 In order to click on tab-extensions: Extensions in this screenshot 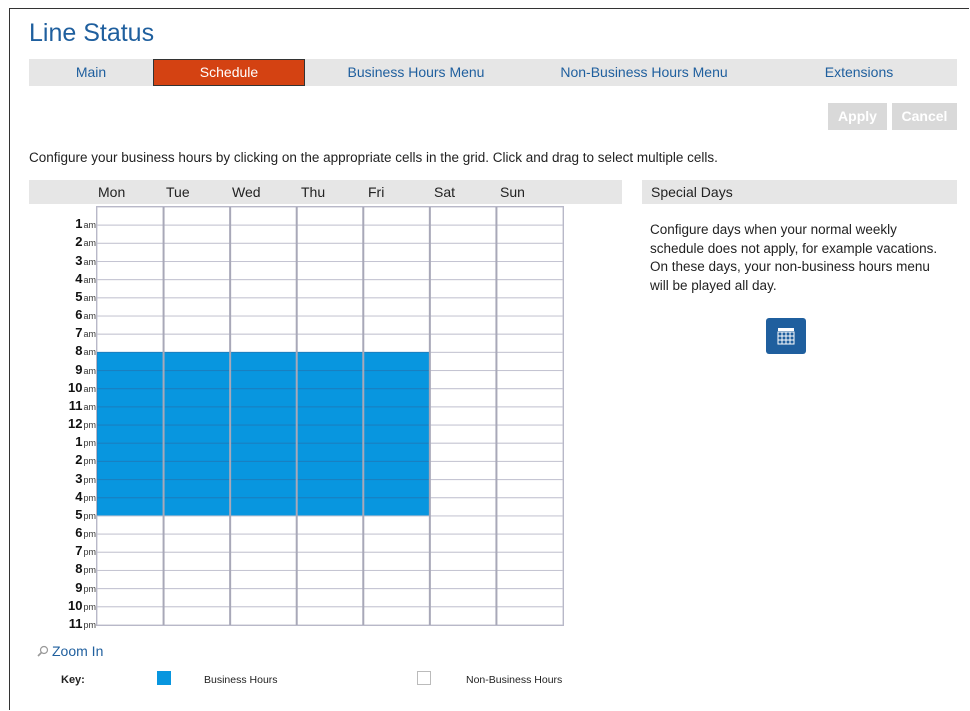, I will do `click(859, 72)`.